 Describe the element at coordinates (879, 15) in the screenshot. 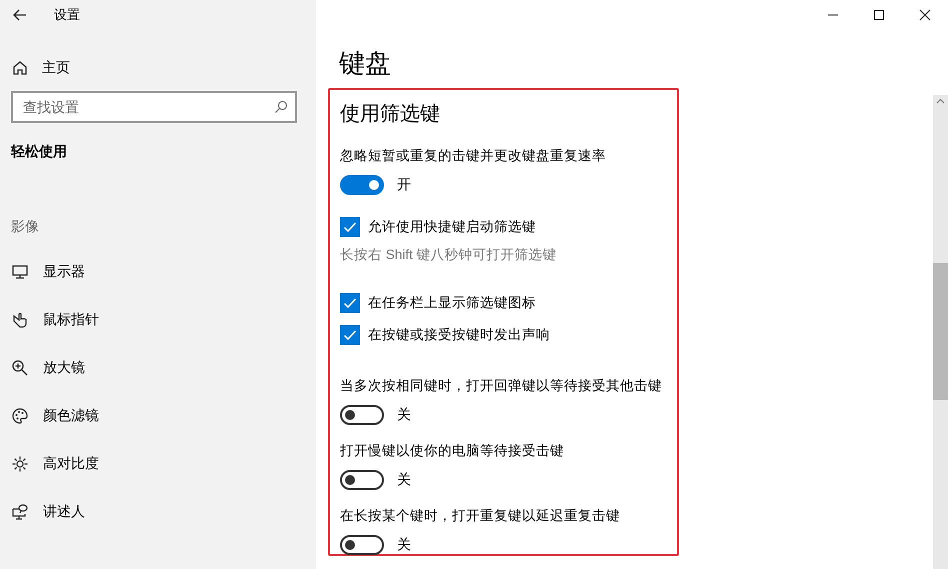

I see `maximize-icon` at that location.